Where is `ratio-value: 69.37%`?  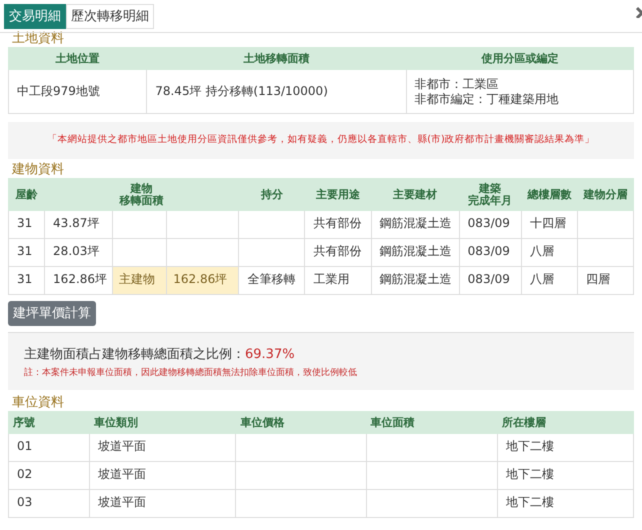 ratio-value: 69.37% is located at coordinates (270, 354).